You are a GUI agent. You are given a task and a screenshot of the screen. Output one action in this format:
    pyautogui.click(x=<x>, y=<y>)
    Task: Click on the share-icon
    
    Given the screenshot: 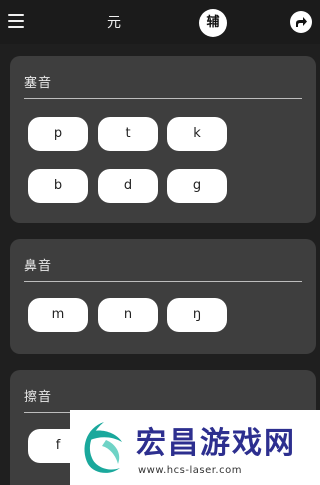 What is the action you would take?
    pyautogui.click(x=301, y=22)
    